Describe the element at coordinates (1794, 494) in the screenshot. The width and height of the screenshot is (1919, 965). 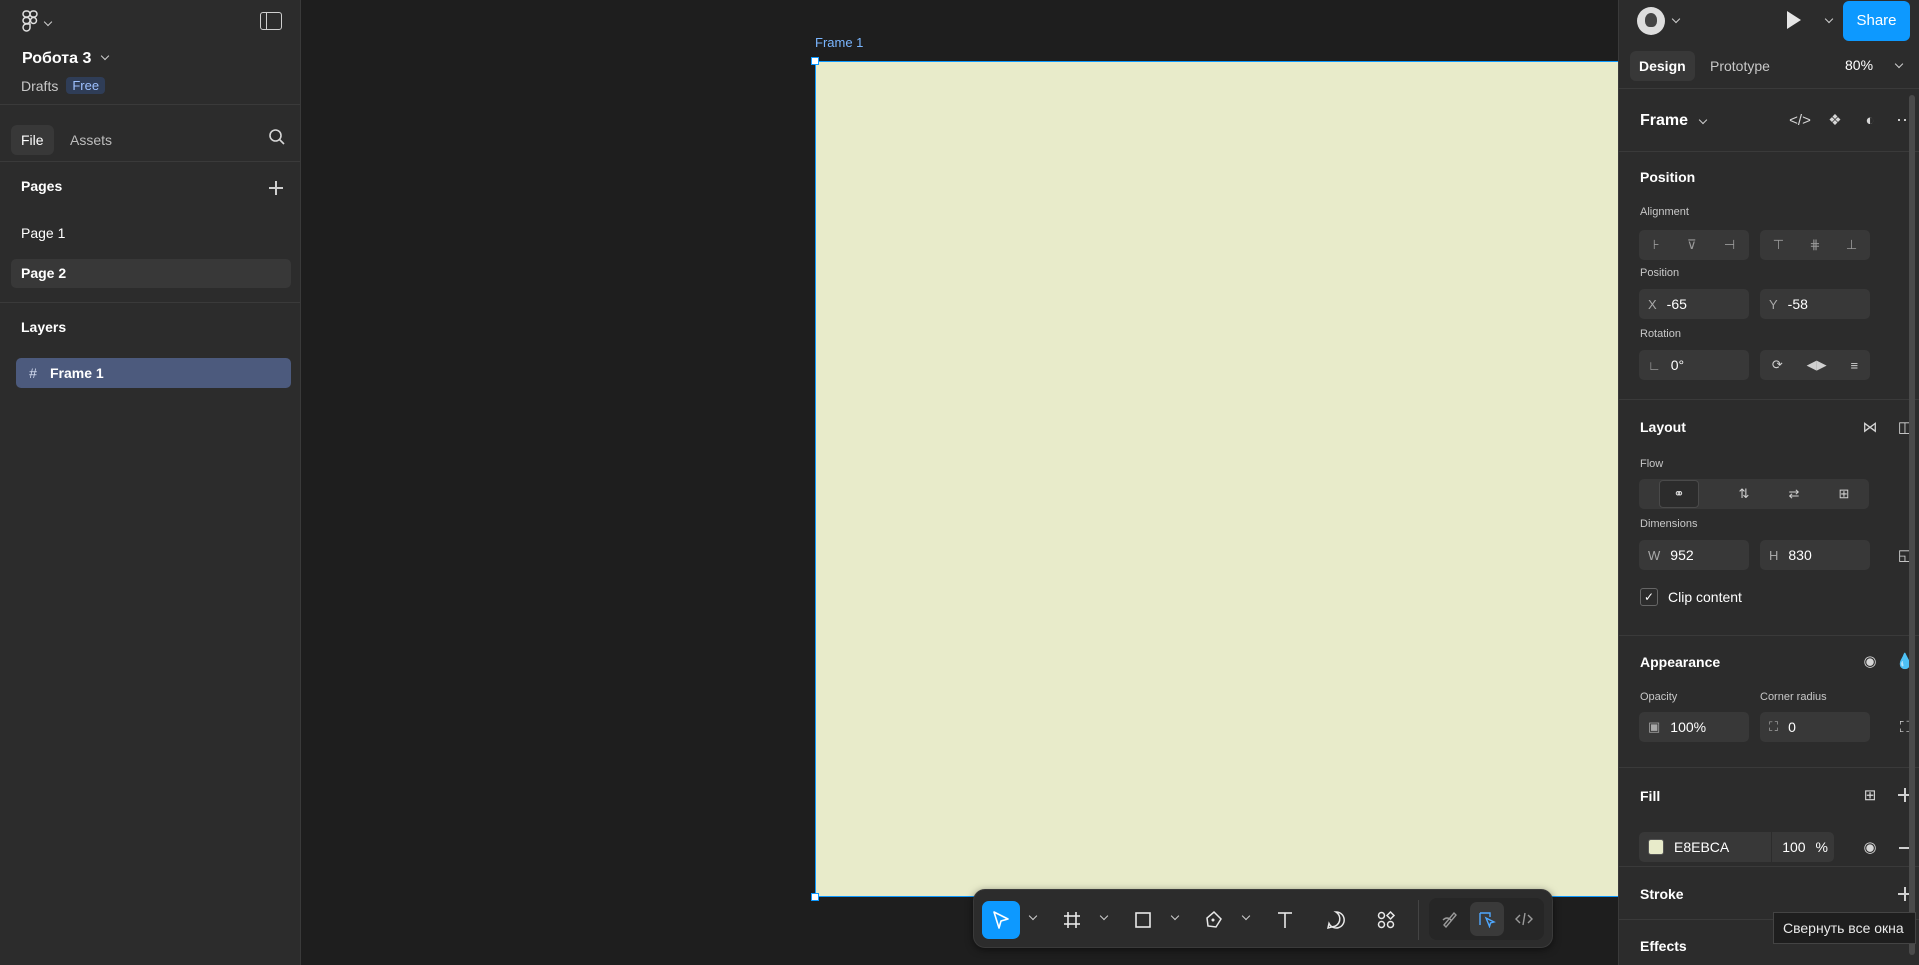
I see `flow-horizontal-icon: ⇄` at that location.